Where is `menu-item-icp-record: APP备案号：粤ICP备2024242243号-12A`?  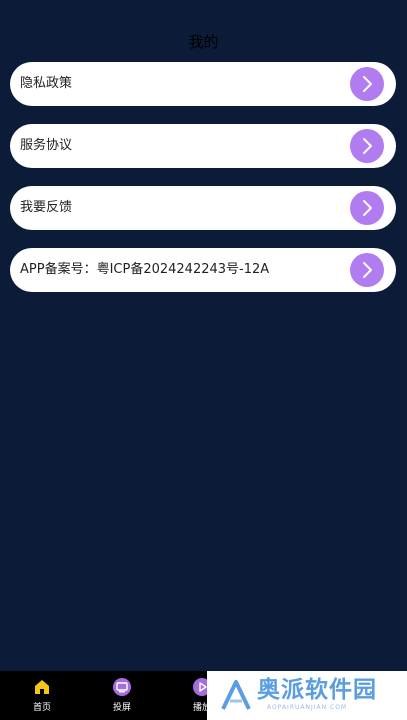
menu-item-icp-record: APP备案号：粤ICP备2024242243号-12A is located at coordinates (203, 270).